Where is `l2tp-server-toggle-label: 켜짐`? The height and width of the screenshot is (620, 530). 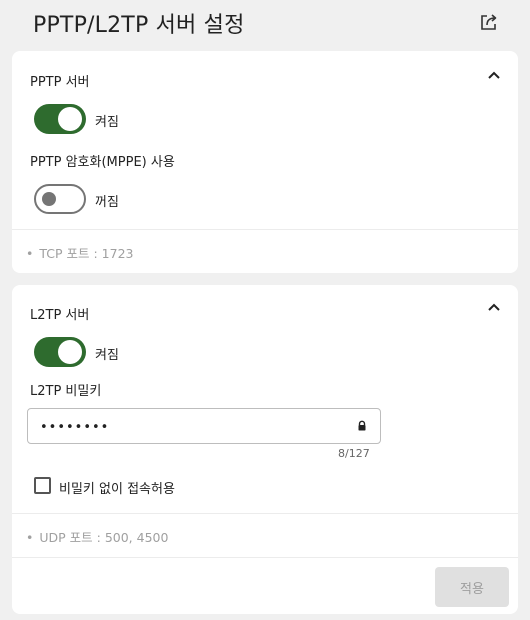
l2tp-server-toggle-label: 켜짐 is located at coordinates (107, 355).